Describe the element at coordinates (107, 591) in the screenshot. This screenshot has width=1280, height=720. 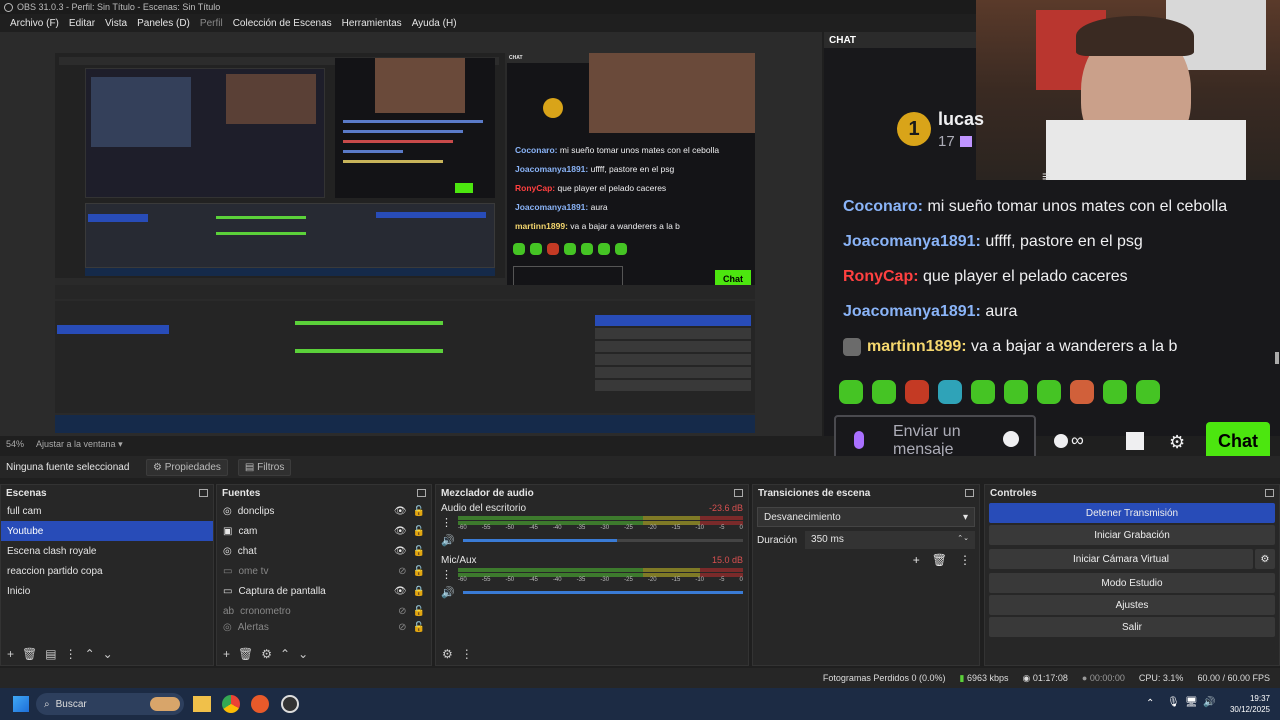
I see `scene-item: Inicio` at that location.